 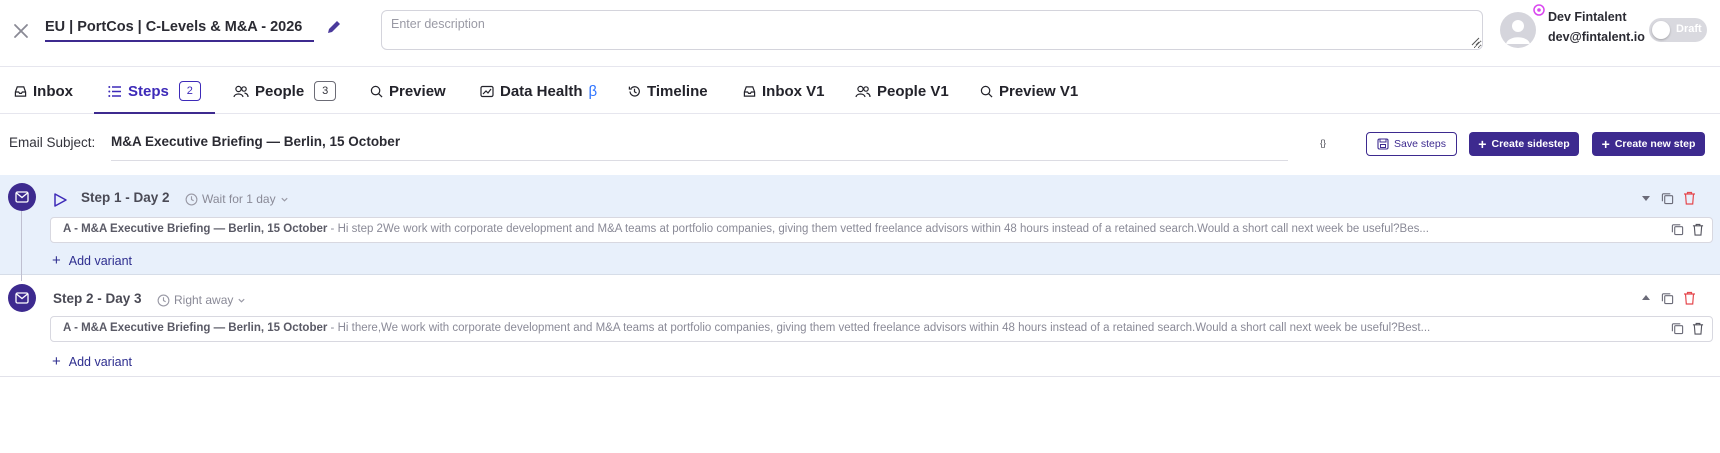 I want to click on tab-label: Timeline, so click(x=677, y=91).